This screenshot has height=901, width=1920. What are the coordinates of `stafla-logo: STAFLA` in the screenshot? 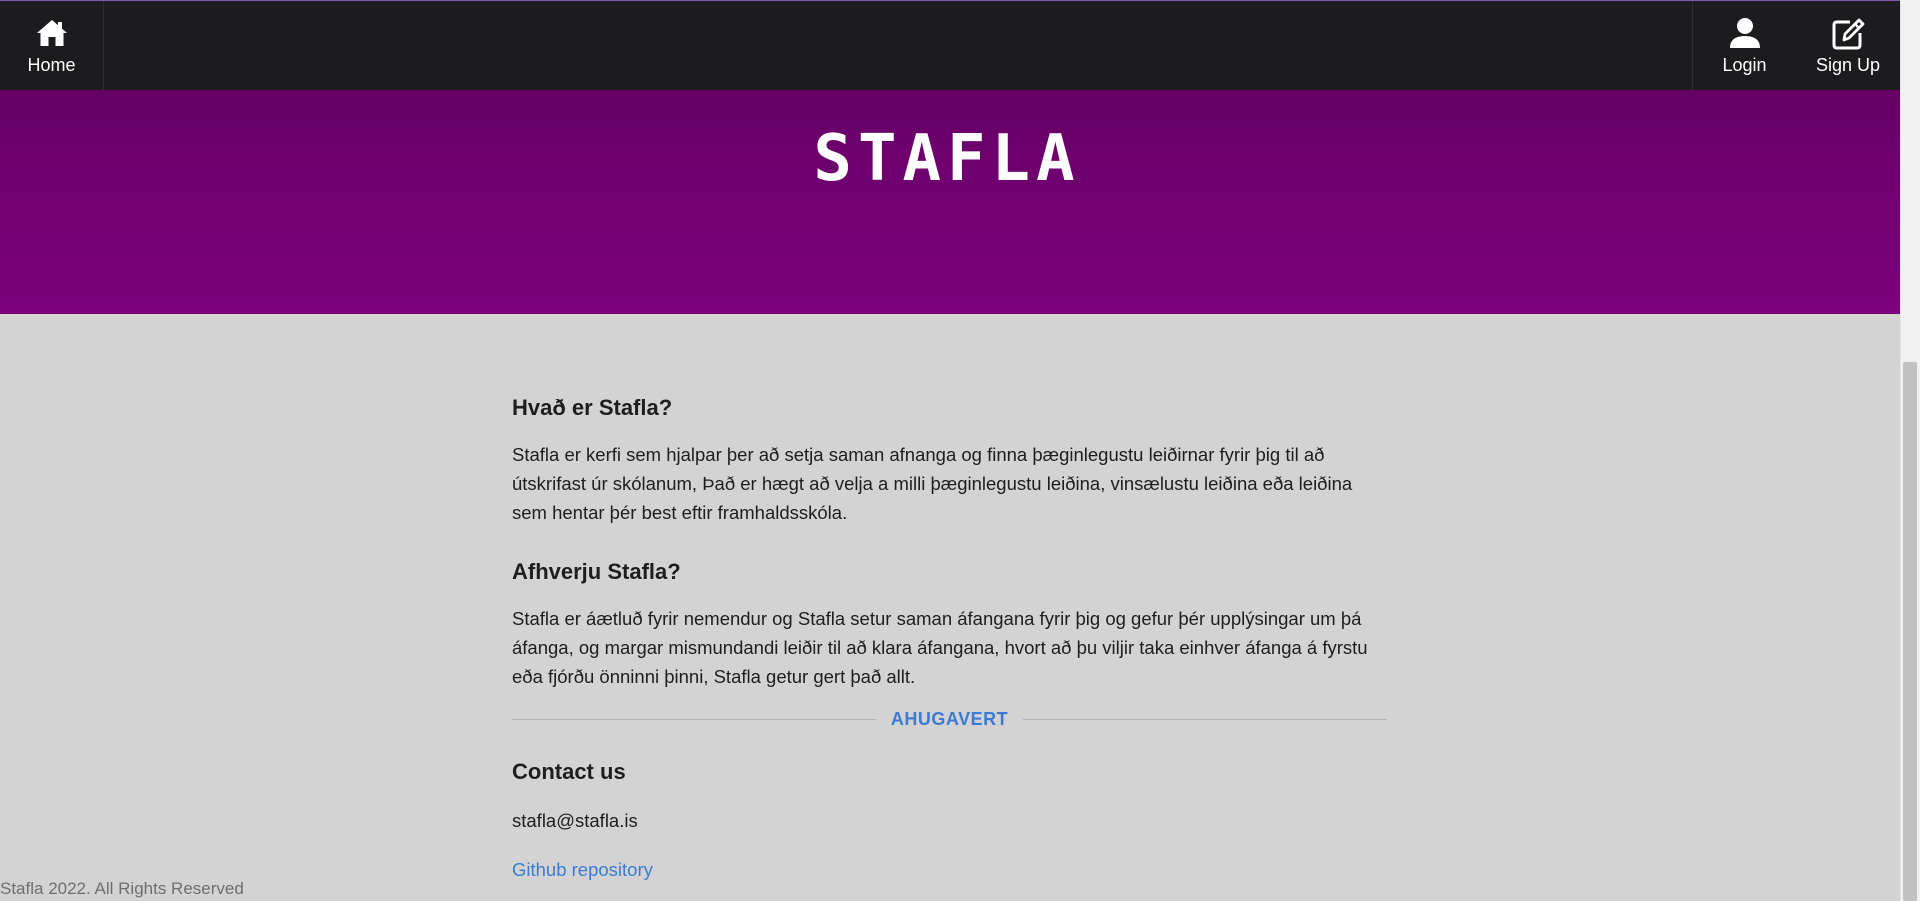 It's located at (946, 158).